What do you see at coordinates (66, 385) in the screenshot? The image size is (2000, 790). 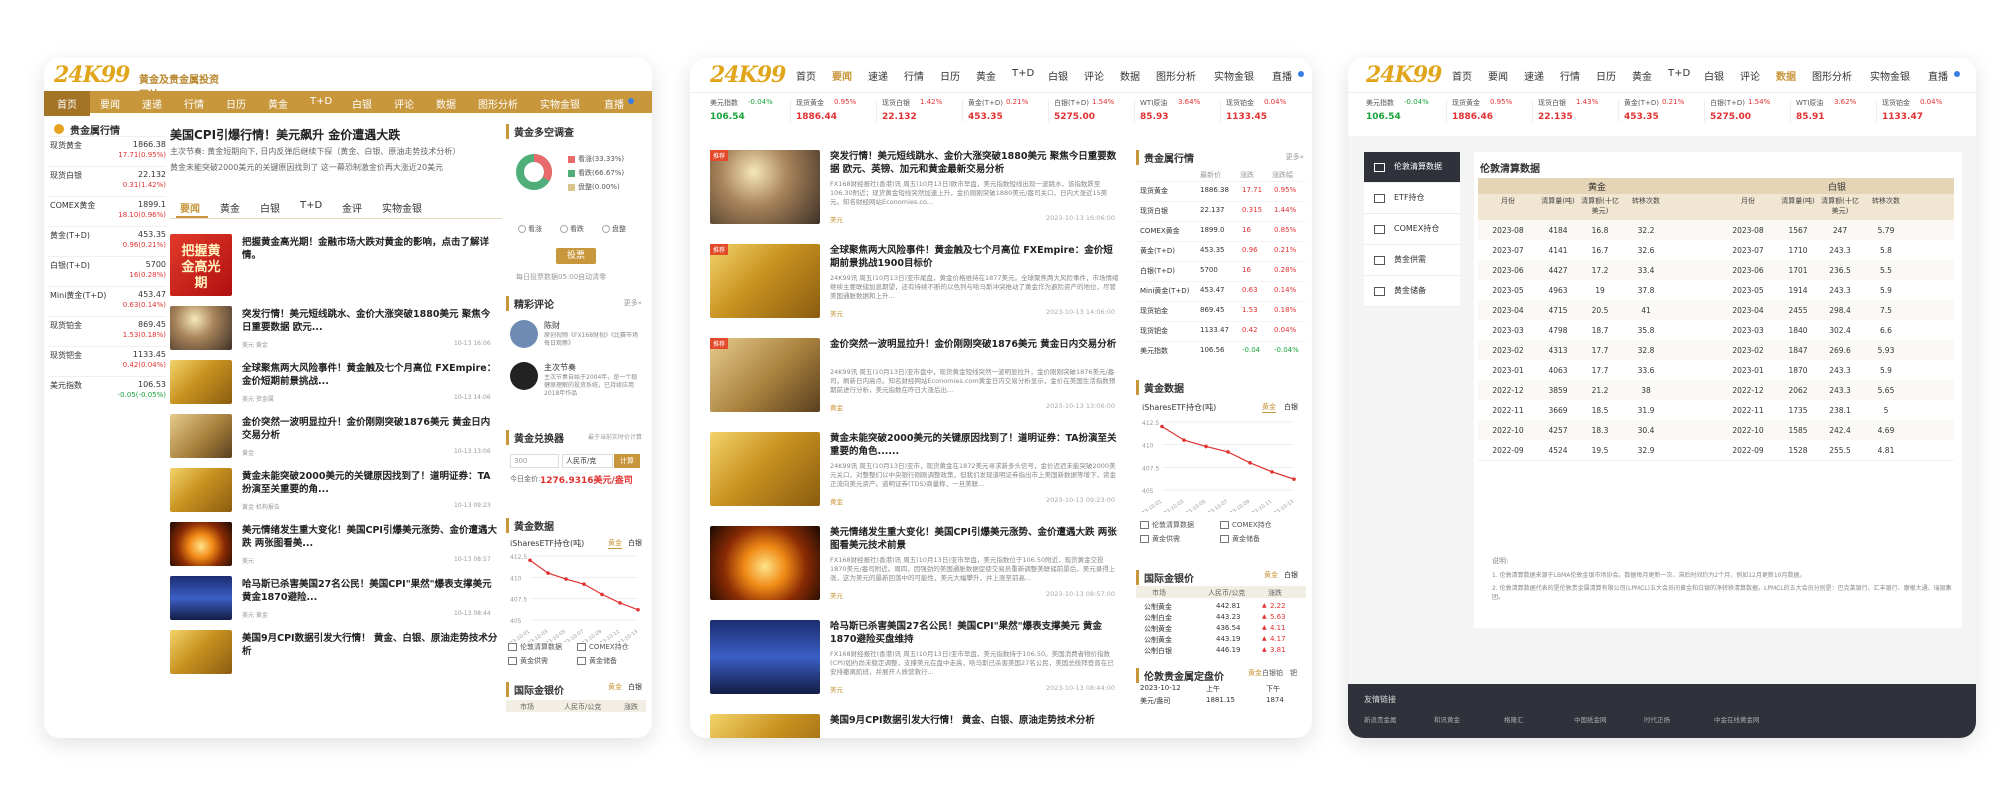 I see `quote-name: 美元指数` at bounding box center [66, 385].